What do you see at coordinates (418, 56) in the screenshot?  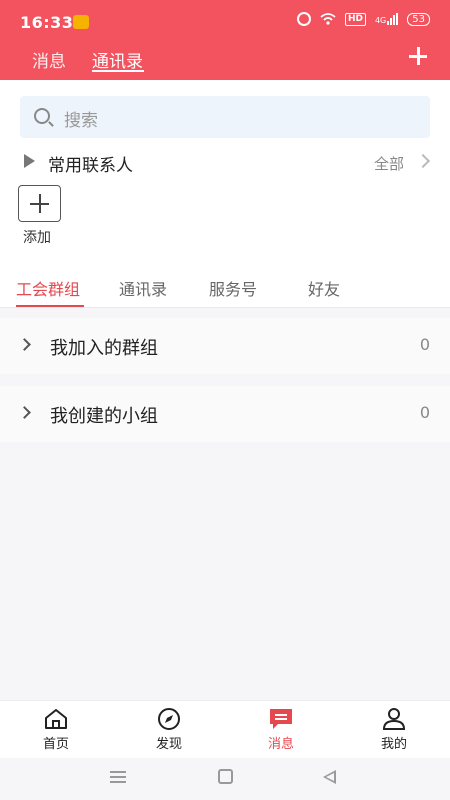 I see `add-icon` at bounding box center [418, 56].